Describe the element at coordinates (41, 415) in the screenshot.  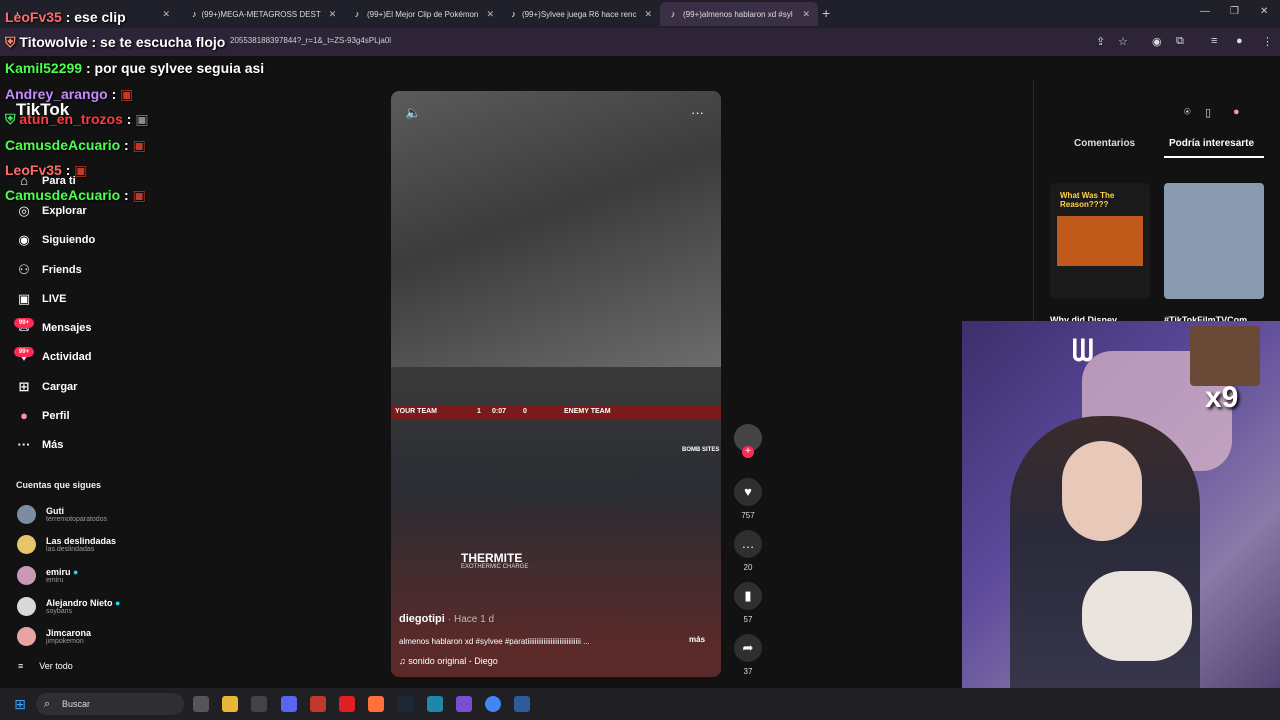
I see `nav-perfil: ● Perfil` at that location.